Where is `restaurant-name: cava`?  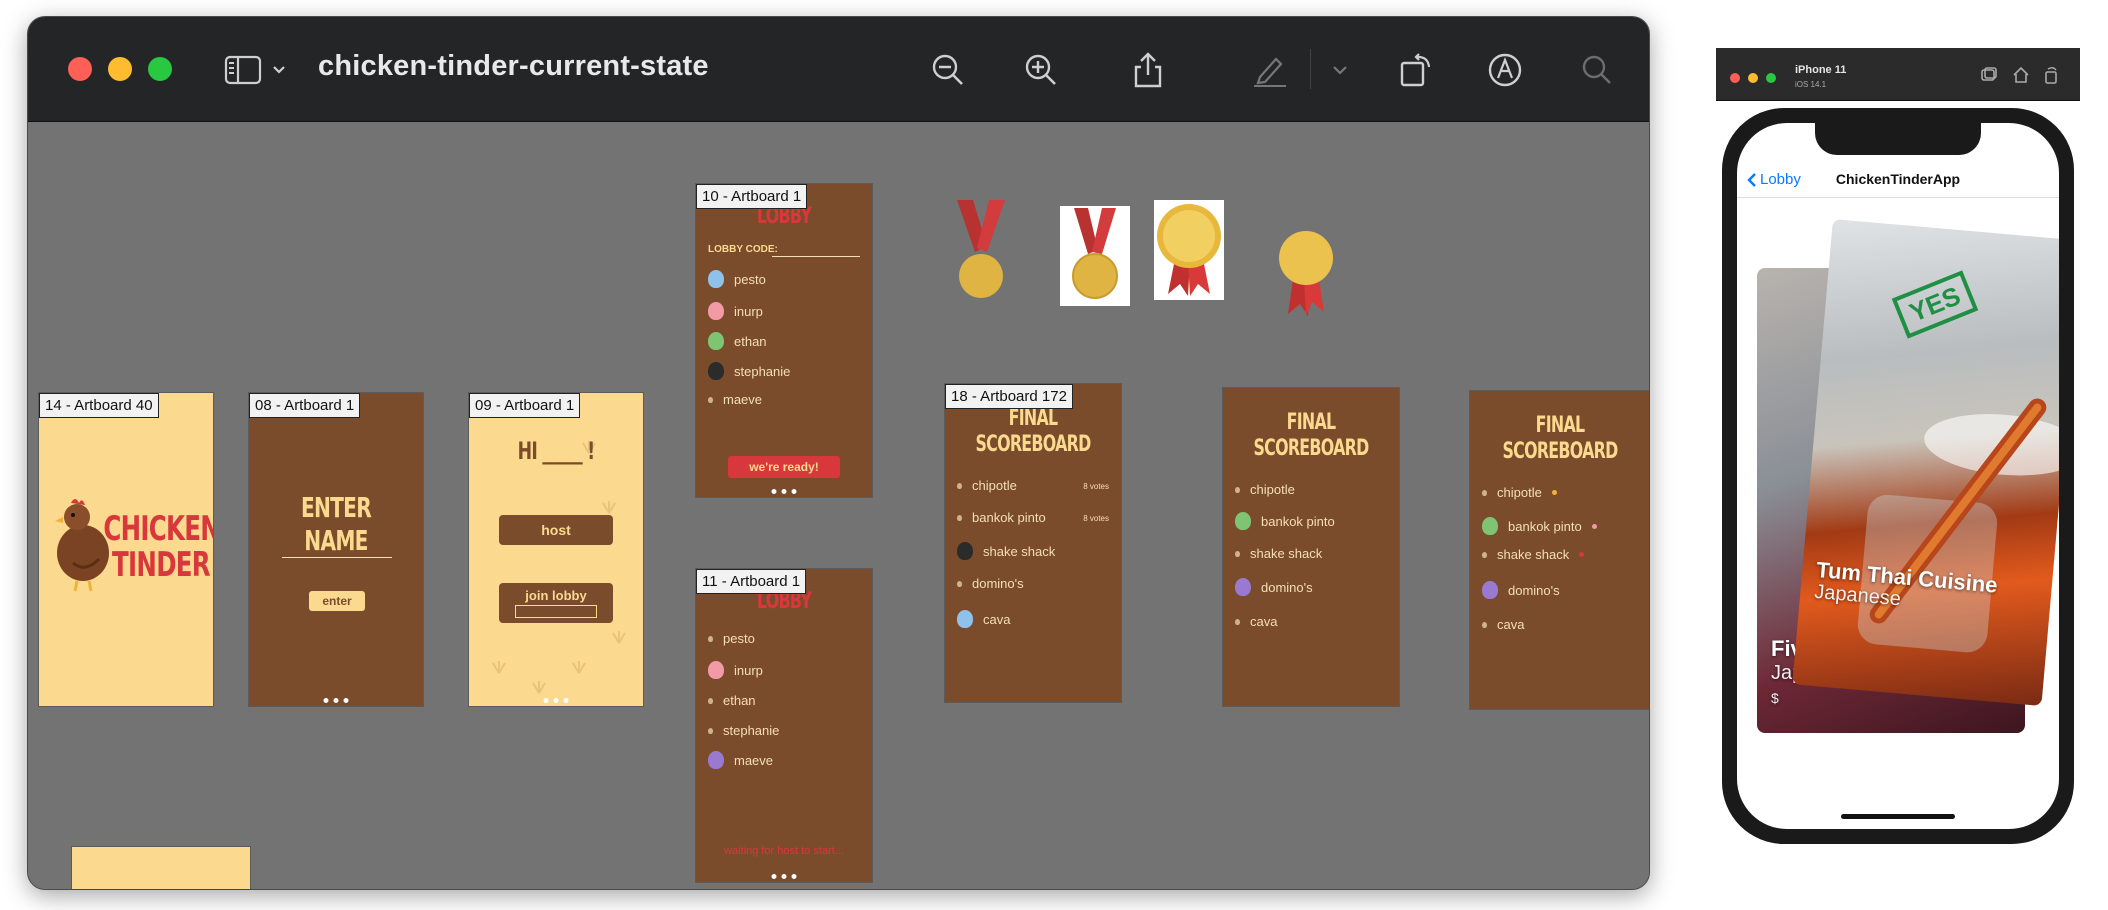 restaurant-name: cava is located at coordinates (1264, 621).